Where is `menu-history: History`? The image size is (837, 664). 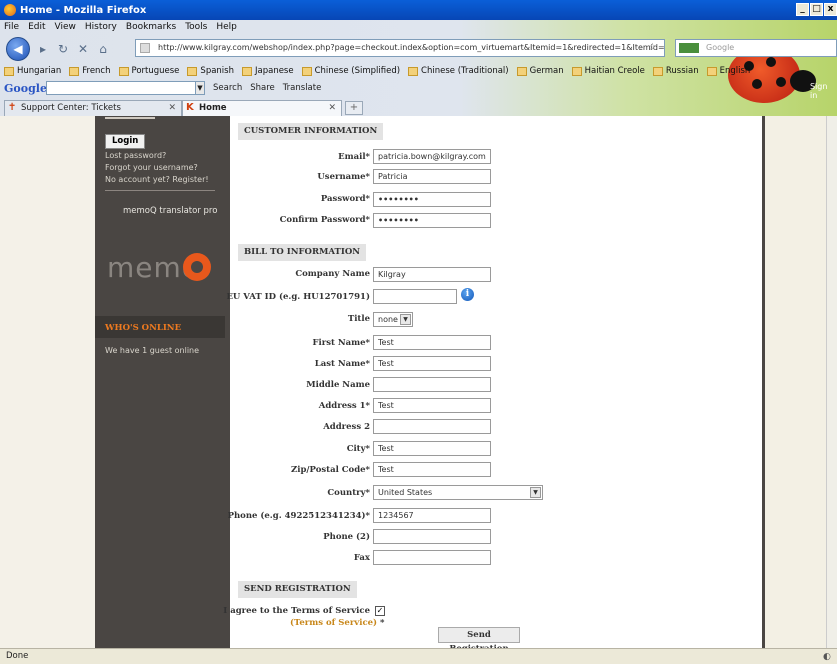 menu-history: History is located at coordinates (101, 27).